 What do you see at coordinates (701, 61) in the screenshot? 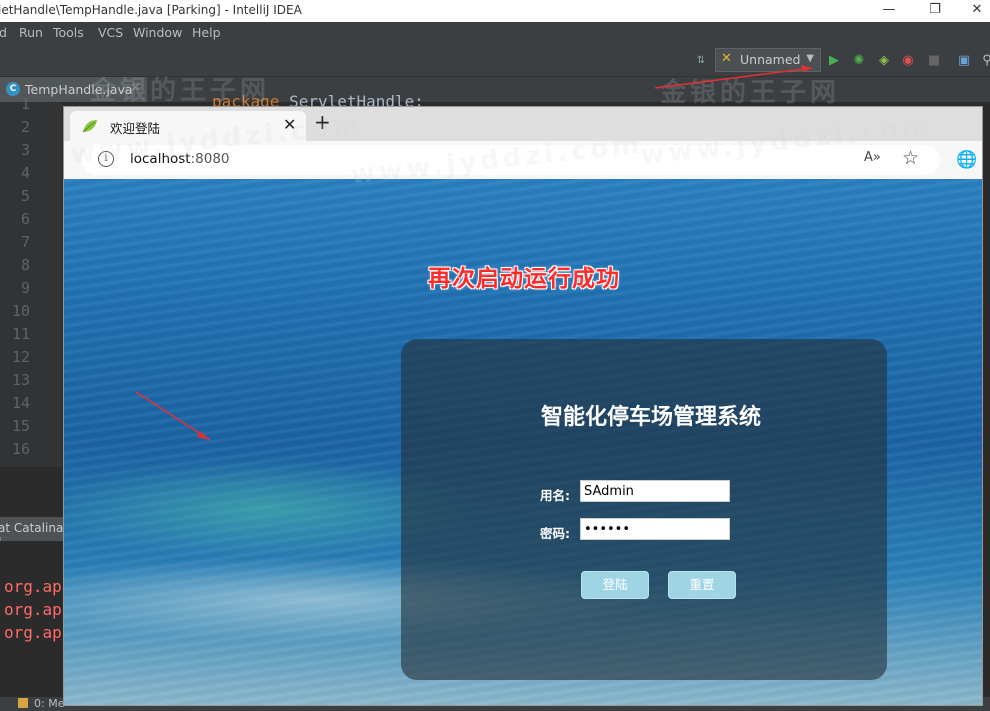
I see `build-icon: ⇅` at bounding box center [701, 61].